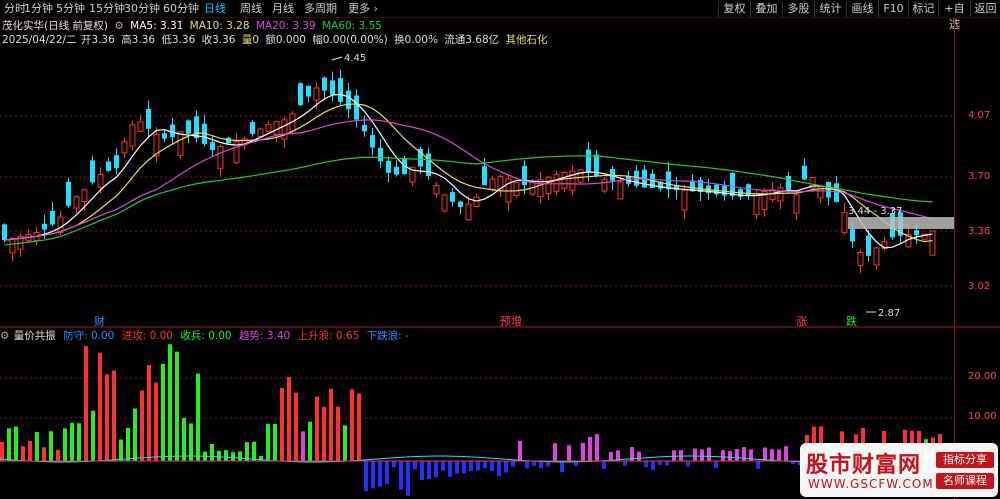  I want to click on tool-button-7: +自选, so click(954, 16).